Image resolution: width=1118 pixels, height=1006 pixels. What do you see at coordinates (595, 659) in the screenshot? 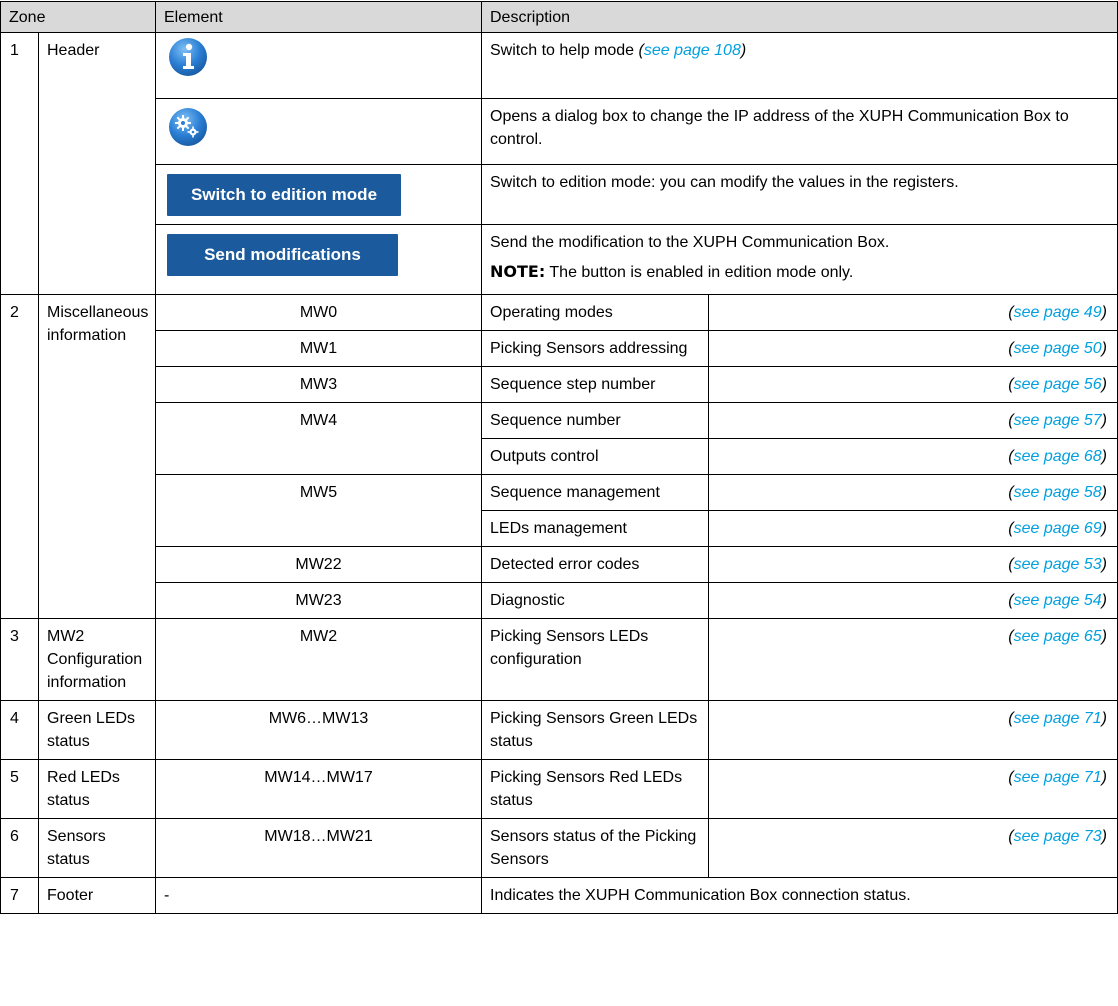
I see `description-cell: Picking Sensors LEDs configuration` at bounding box center [595, 659].